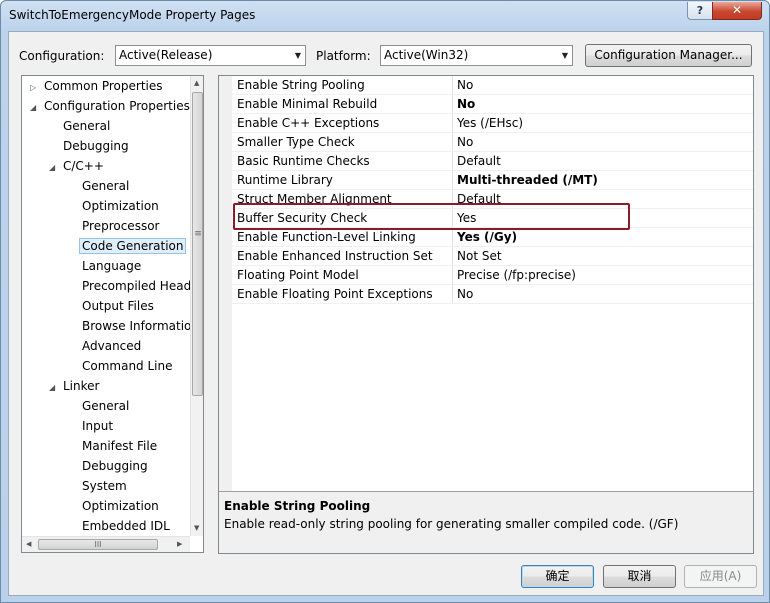  I want to click on property-value: Yes (/EHsc), so click(487, 123).